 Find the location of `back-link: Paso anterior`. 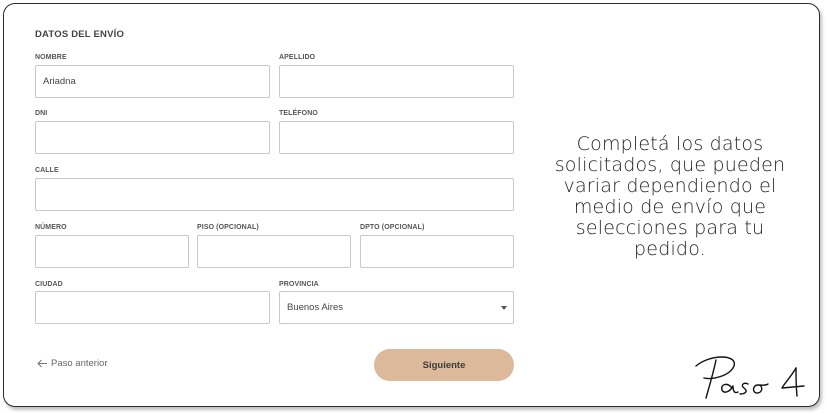

back-link: Paso anterior is located at coordinates (72, 363).